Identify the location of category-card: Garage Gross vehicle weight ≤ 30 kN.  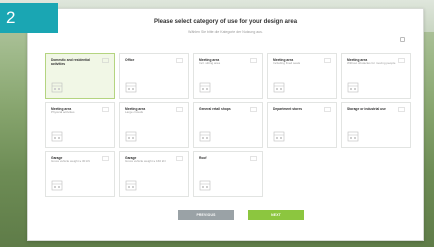
(80, 174).